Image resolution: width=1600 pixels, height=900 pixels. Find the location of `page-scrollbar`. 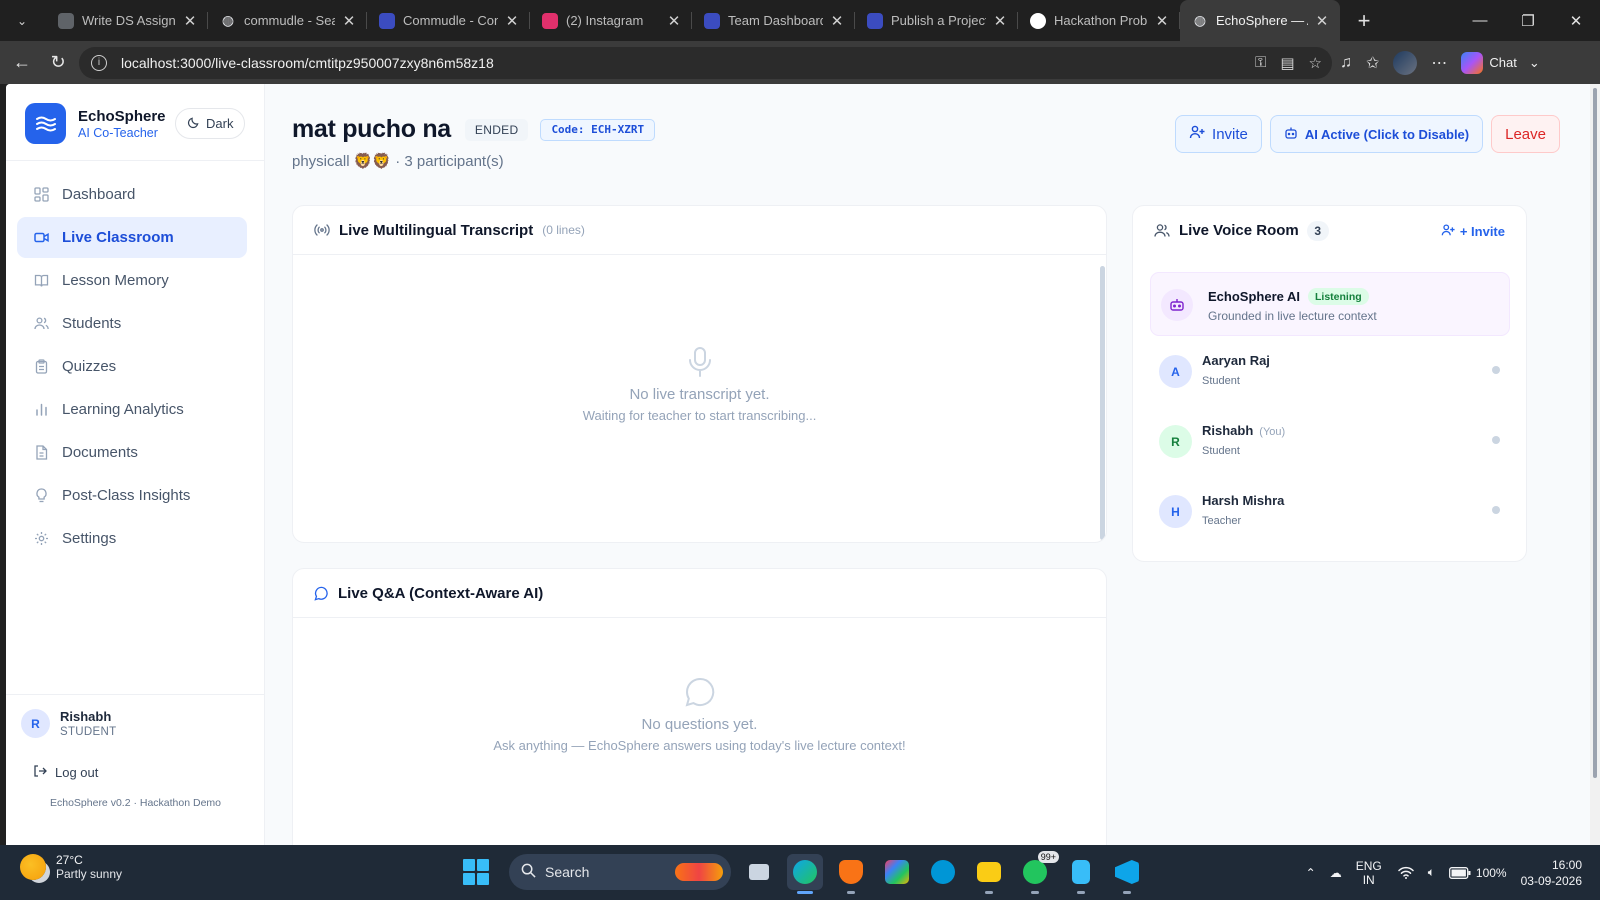

page-scrollbar is located at coordinates (1595, 464).